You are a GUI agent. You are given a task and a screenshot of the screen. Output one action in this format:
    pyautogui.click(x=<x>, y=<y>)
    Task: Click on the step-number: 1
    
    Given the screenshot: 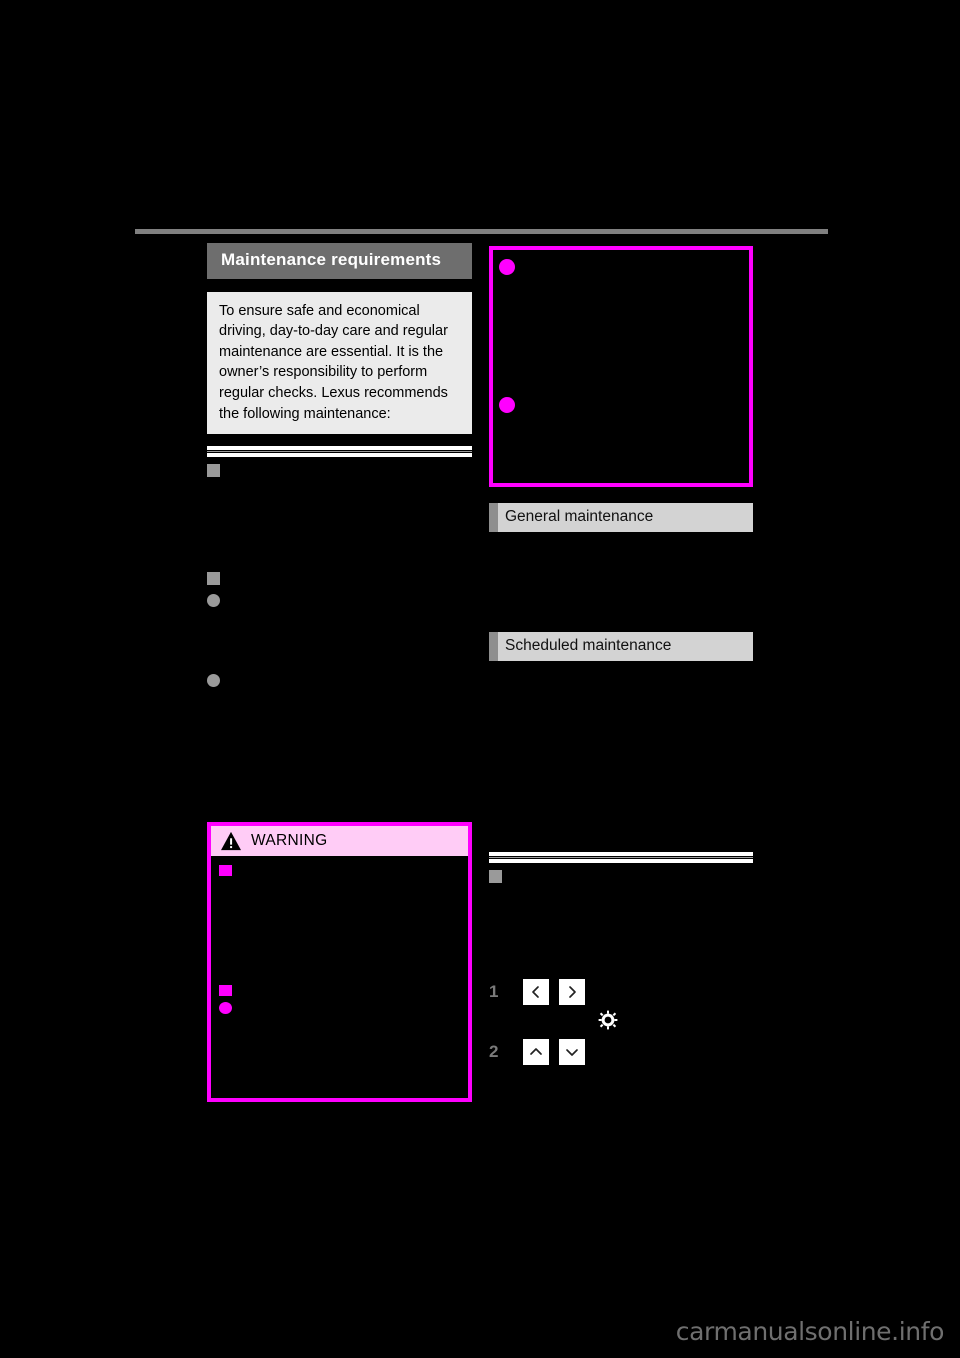 What is the action you would take?
    pyautogui.click(x=494, y=991)
    